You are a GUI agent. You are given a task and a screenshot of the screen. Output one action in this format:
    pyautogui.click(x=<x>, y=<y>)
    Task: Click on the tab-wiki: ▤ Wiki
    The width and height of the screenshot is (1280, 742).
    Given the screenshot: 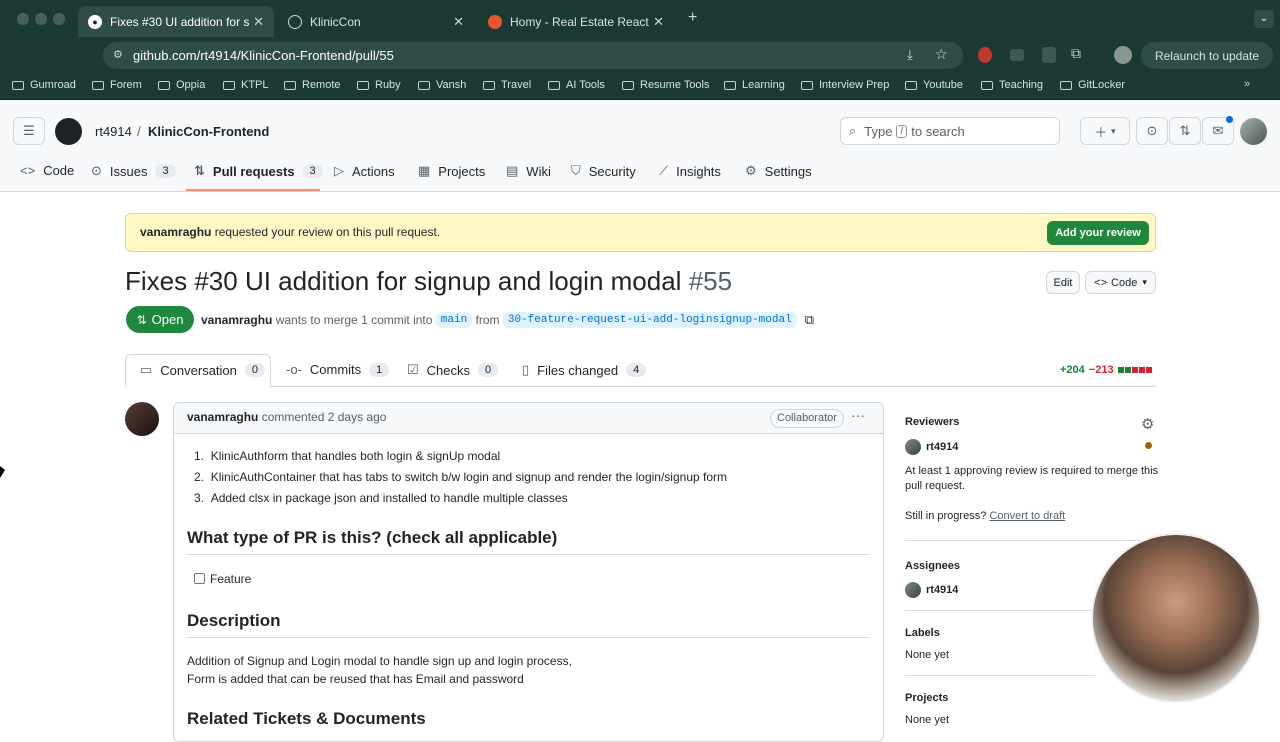 What is the action you would take?
    pyautogui.click(x=528, y=171)
    